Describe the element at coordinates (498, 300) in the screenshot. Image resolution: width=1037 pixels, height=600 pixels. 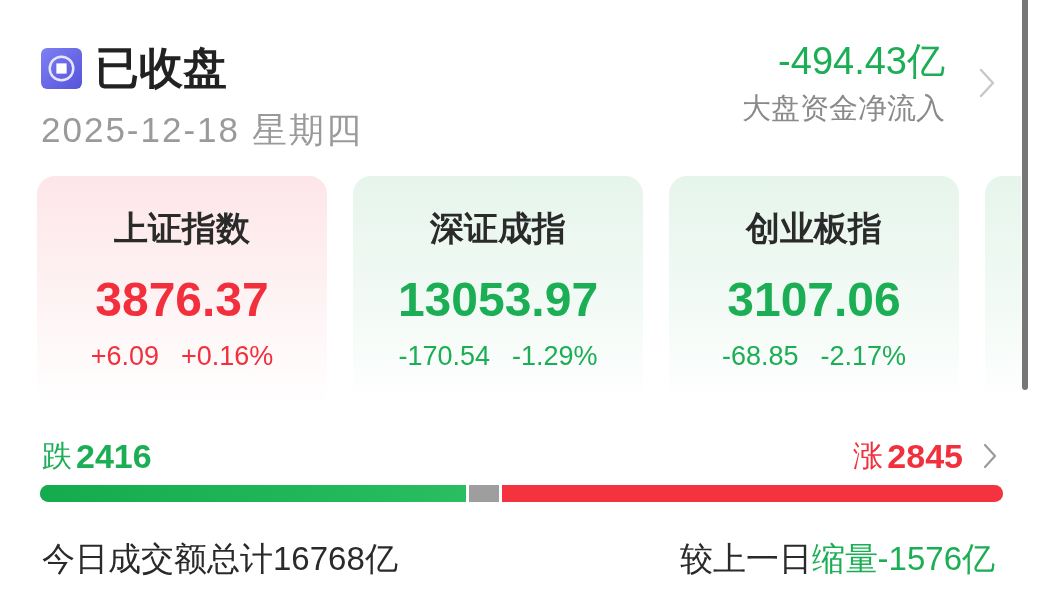
I see `index-value: 13053.97` at that location.